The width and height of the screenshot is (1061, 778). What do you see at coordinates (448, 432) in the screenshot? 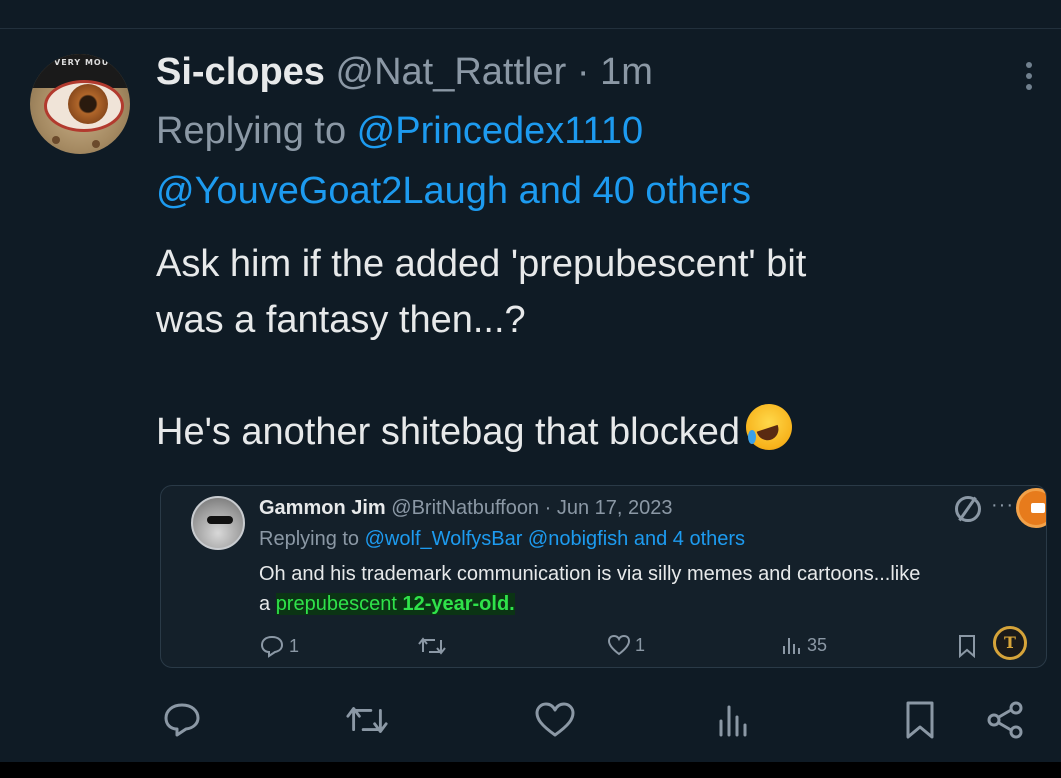
I see `tweet-text-line: He's another shitebag that blocked` at bounding box center [448, 432].